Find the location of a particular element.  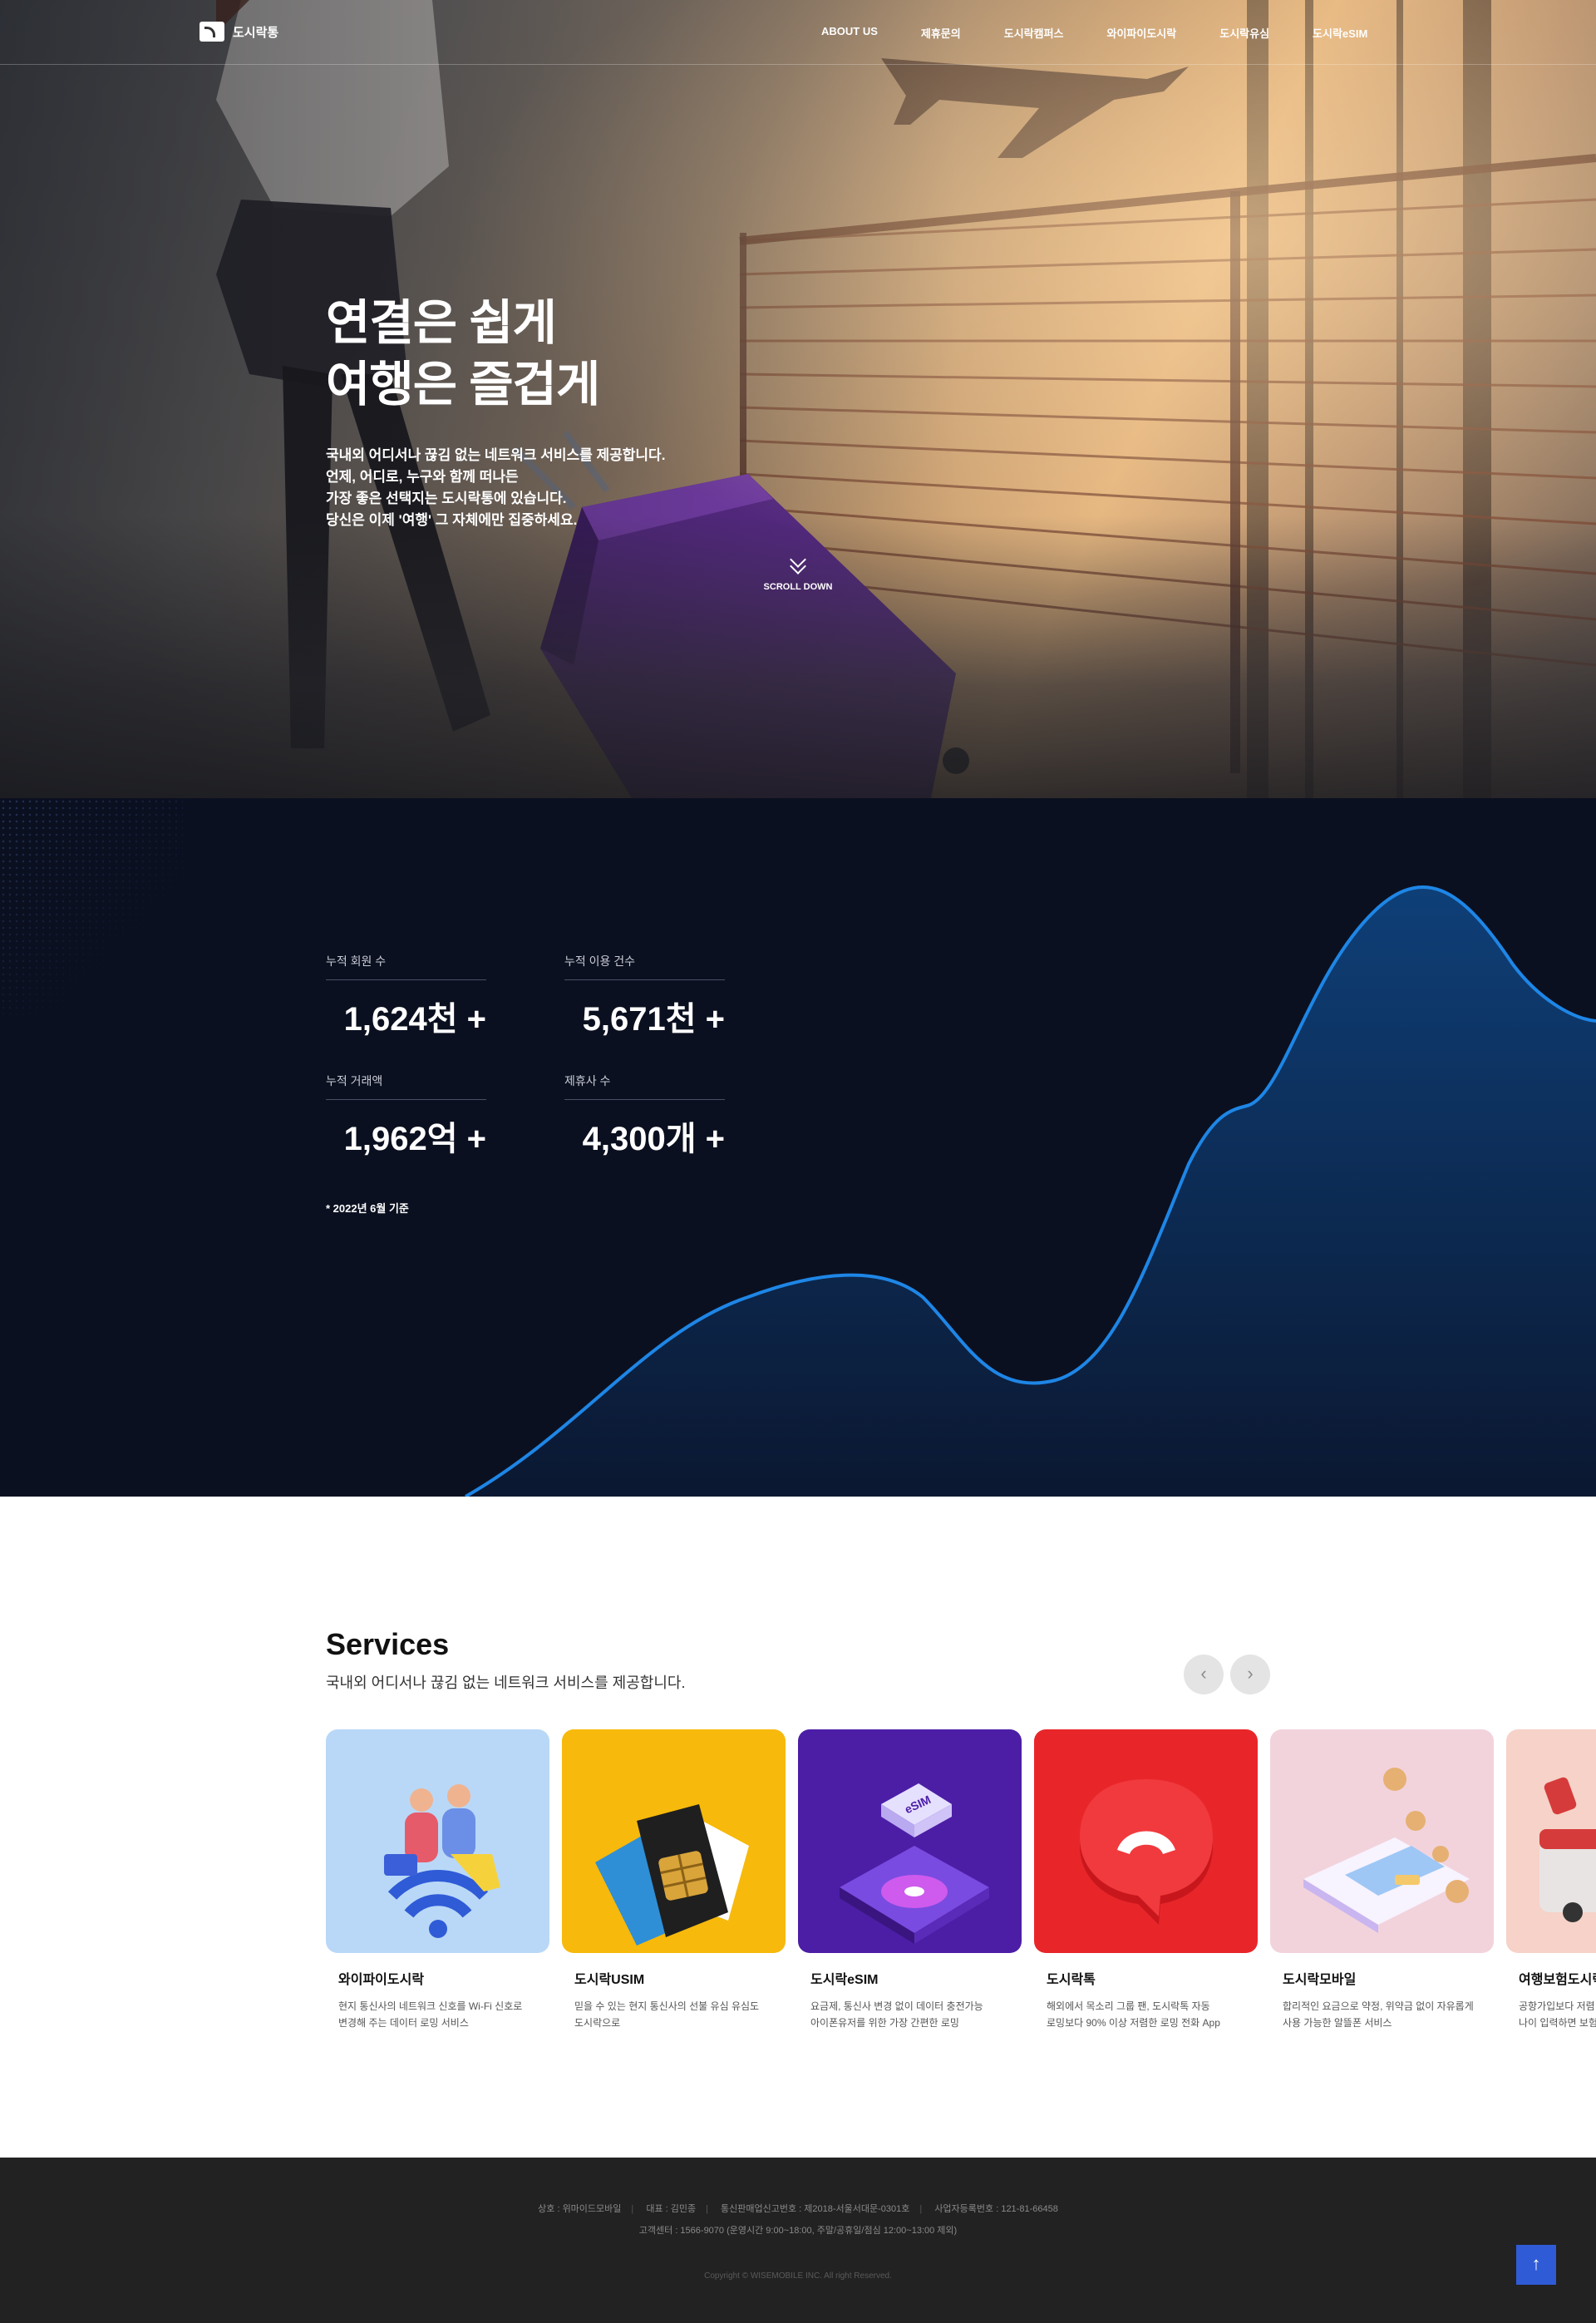

stat-label: 누적 이용 건수 is located at coordinates (644, 966).